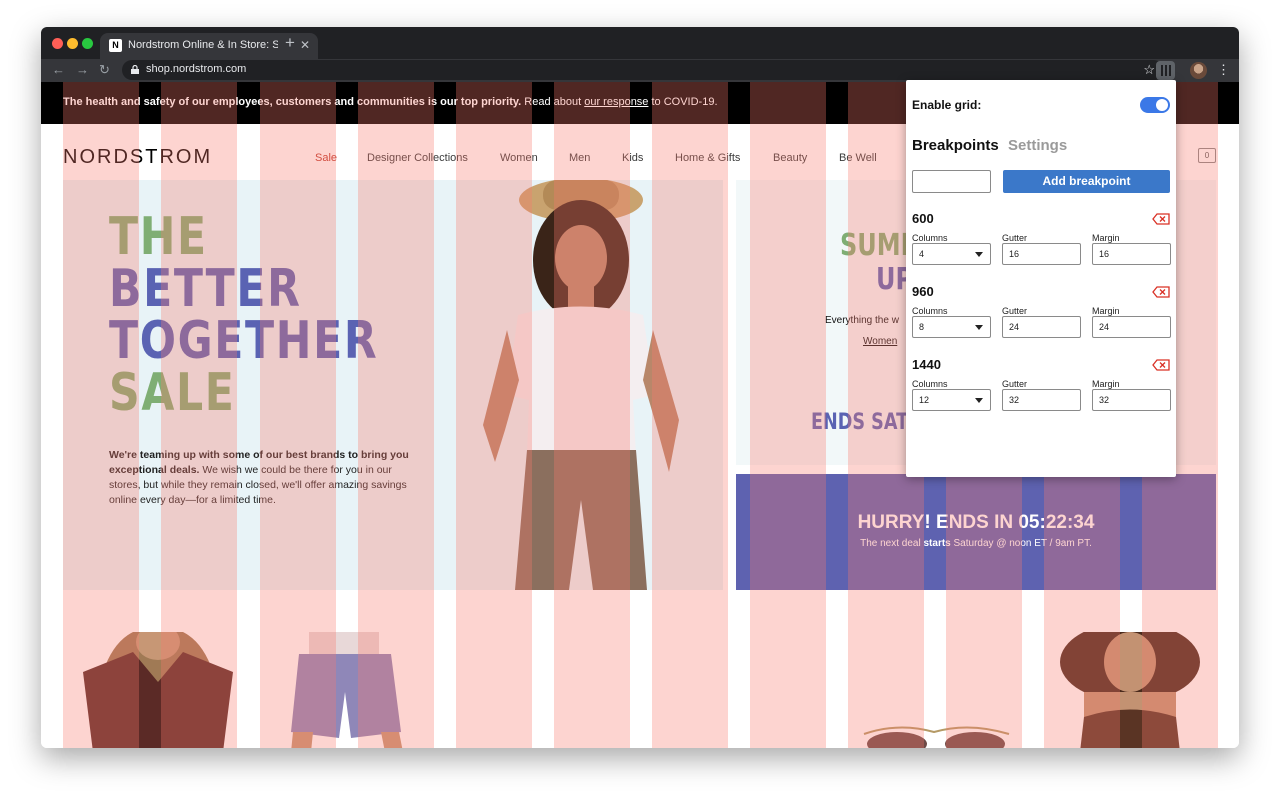 Image resolution: width=1280 pixels, height=800 pixels. I want to click on columns-select: 12, so click(951, 400).